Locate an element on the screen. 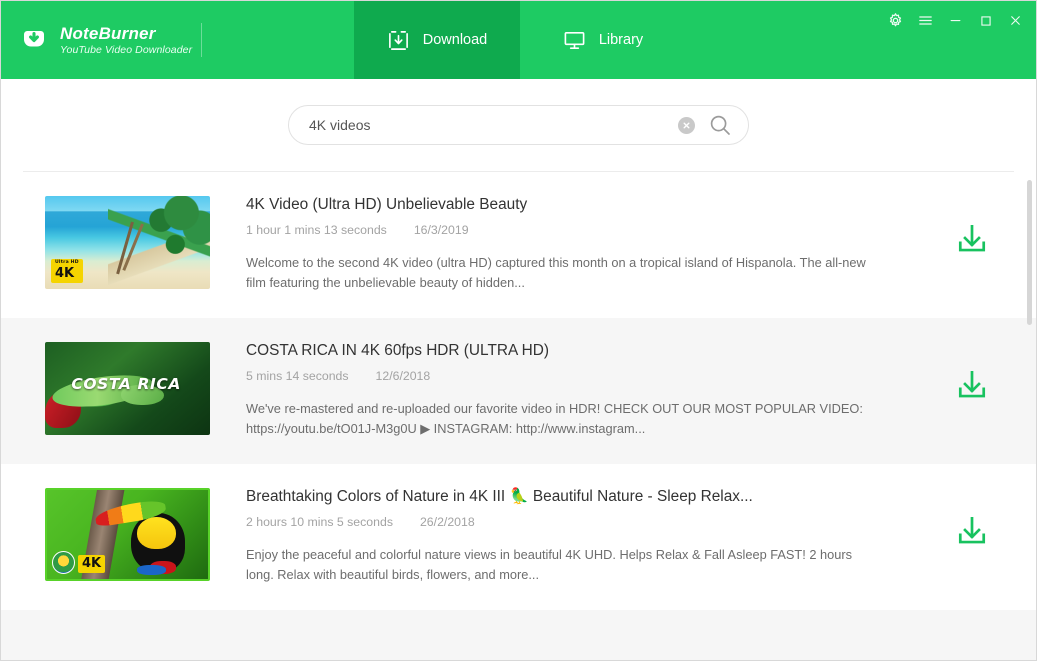 Image resolution: width=1037 pixels, height=661 pixels. scrollbar-thumb is located at coordinates (1029, 252).